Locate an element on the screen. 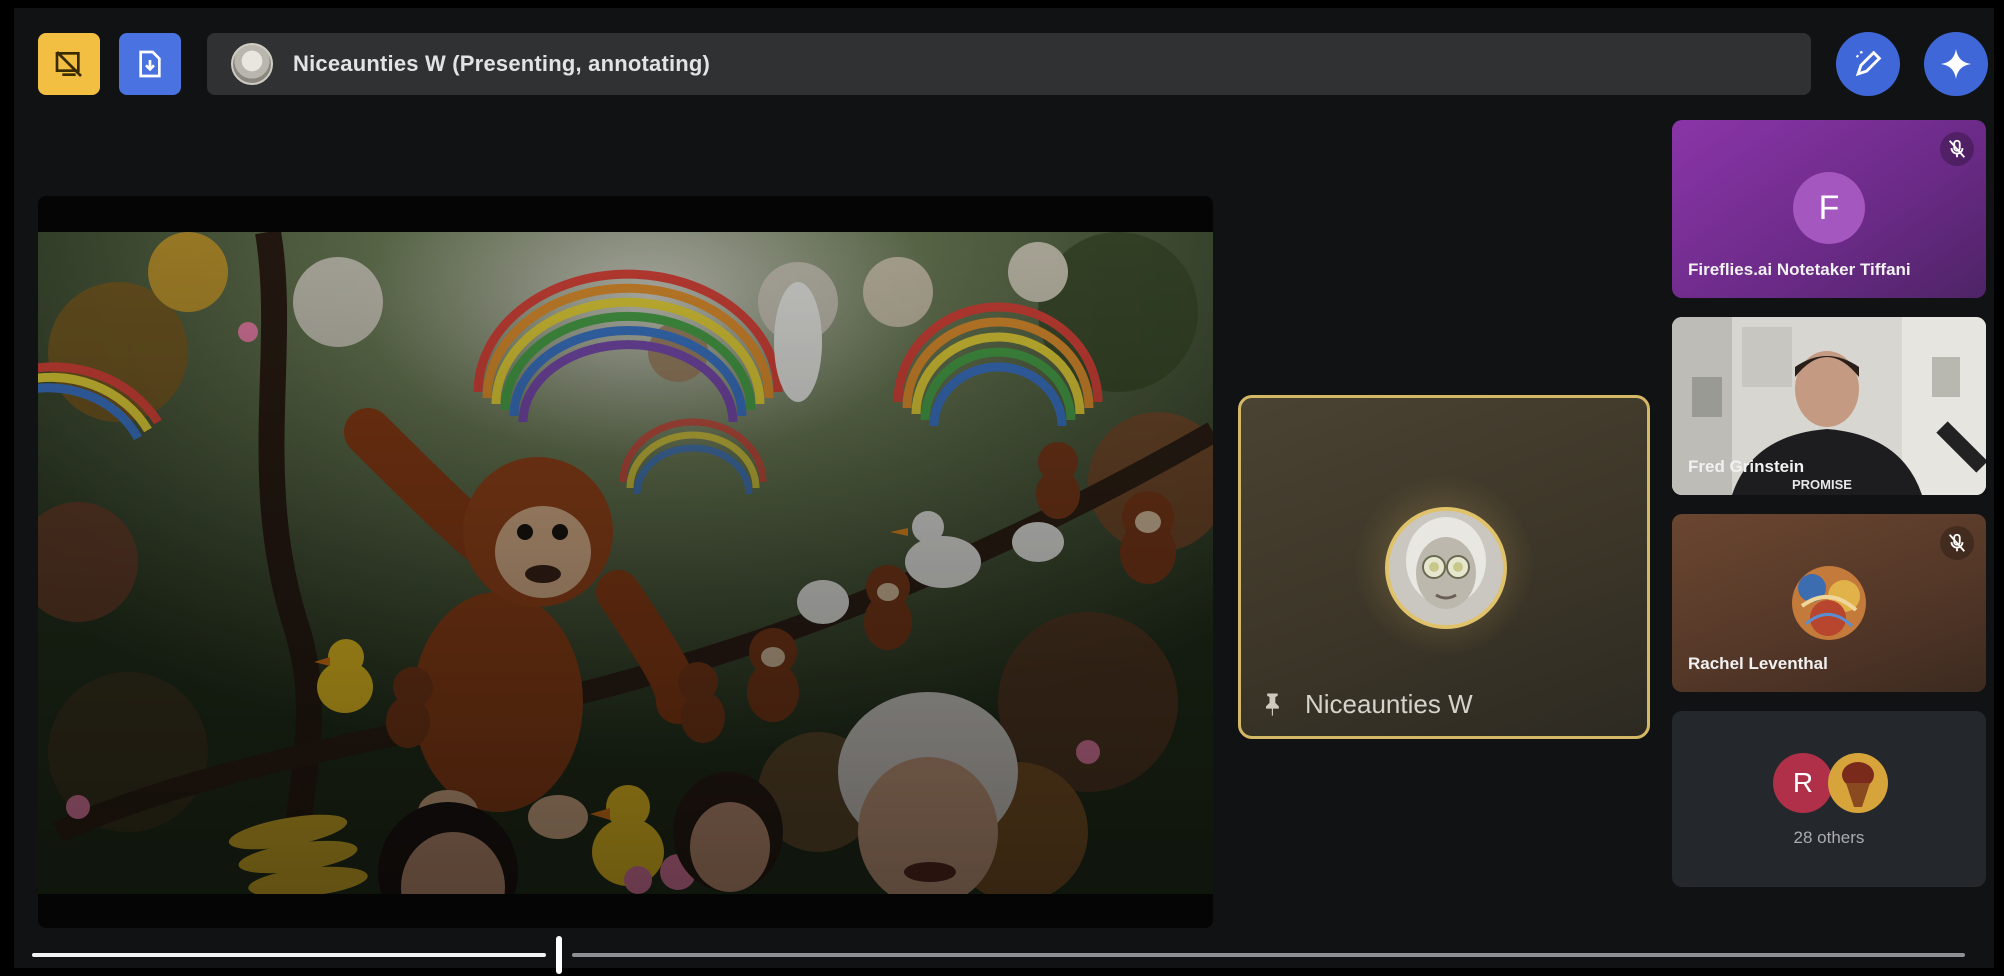  others-initial-avatar: R is located at coordinates (1803, 783).